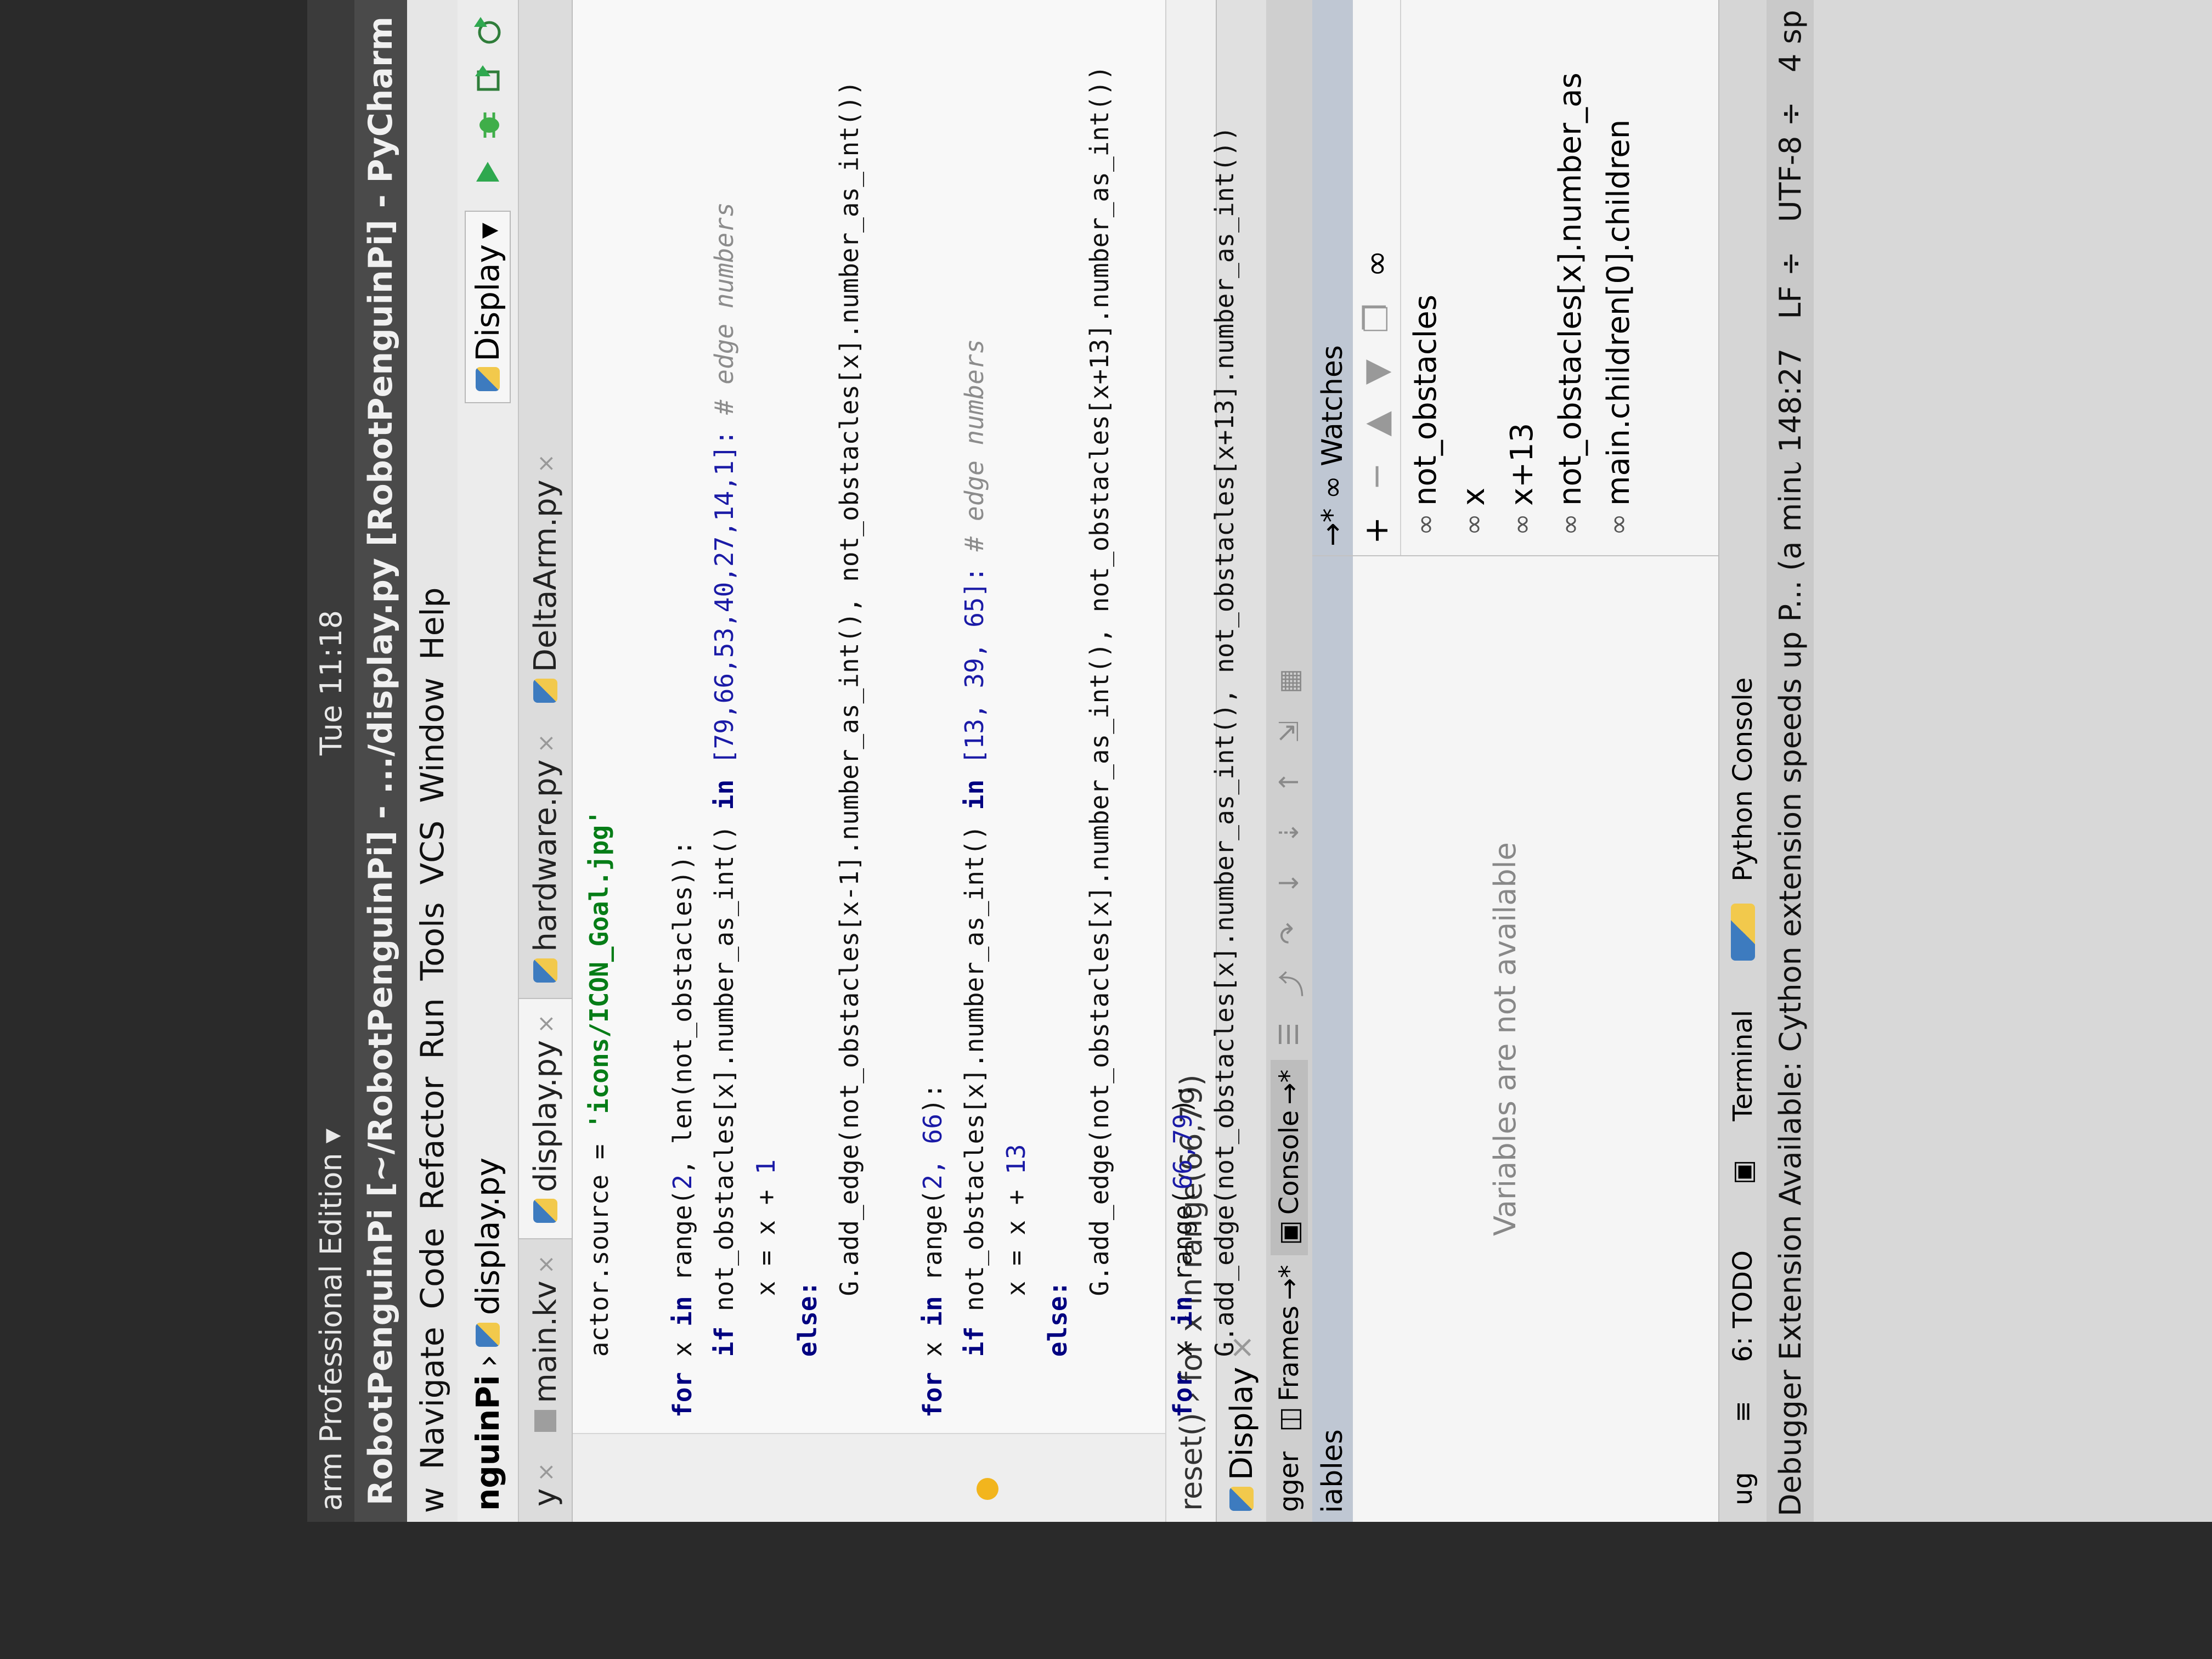 This screenshot has height=1659, width=2212. What do you see at coordinates (724, 1341) in the screenshot?
I see `code-keyword: if` at bounding box center [724, 1341].